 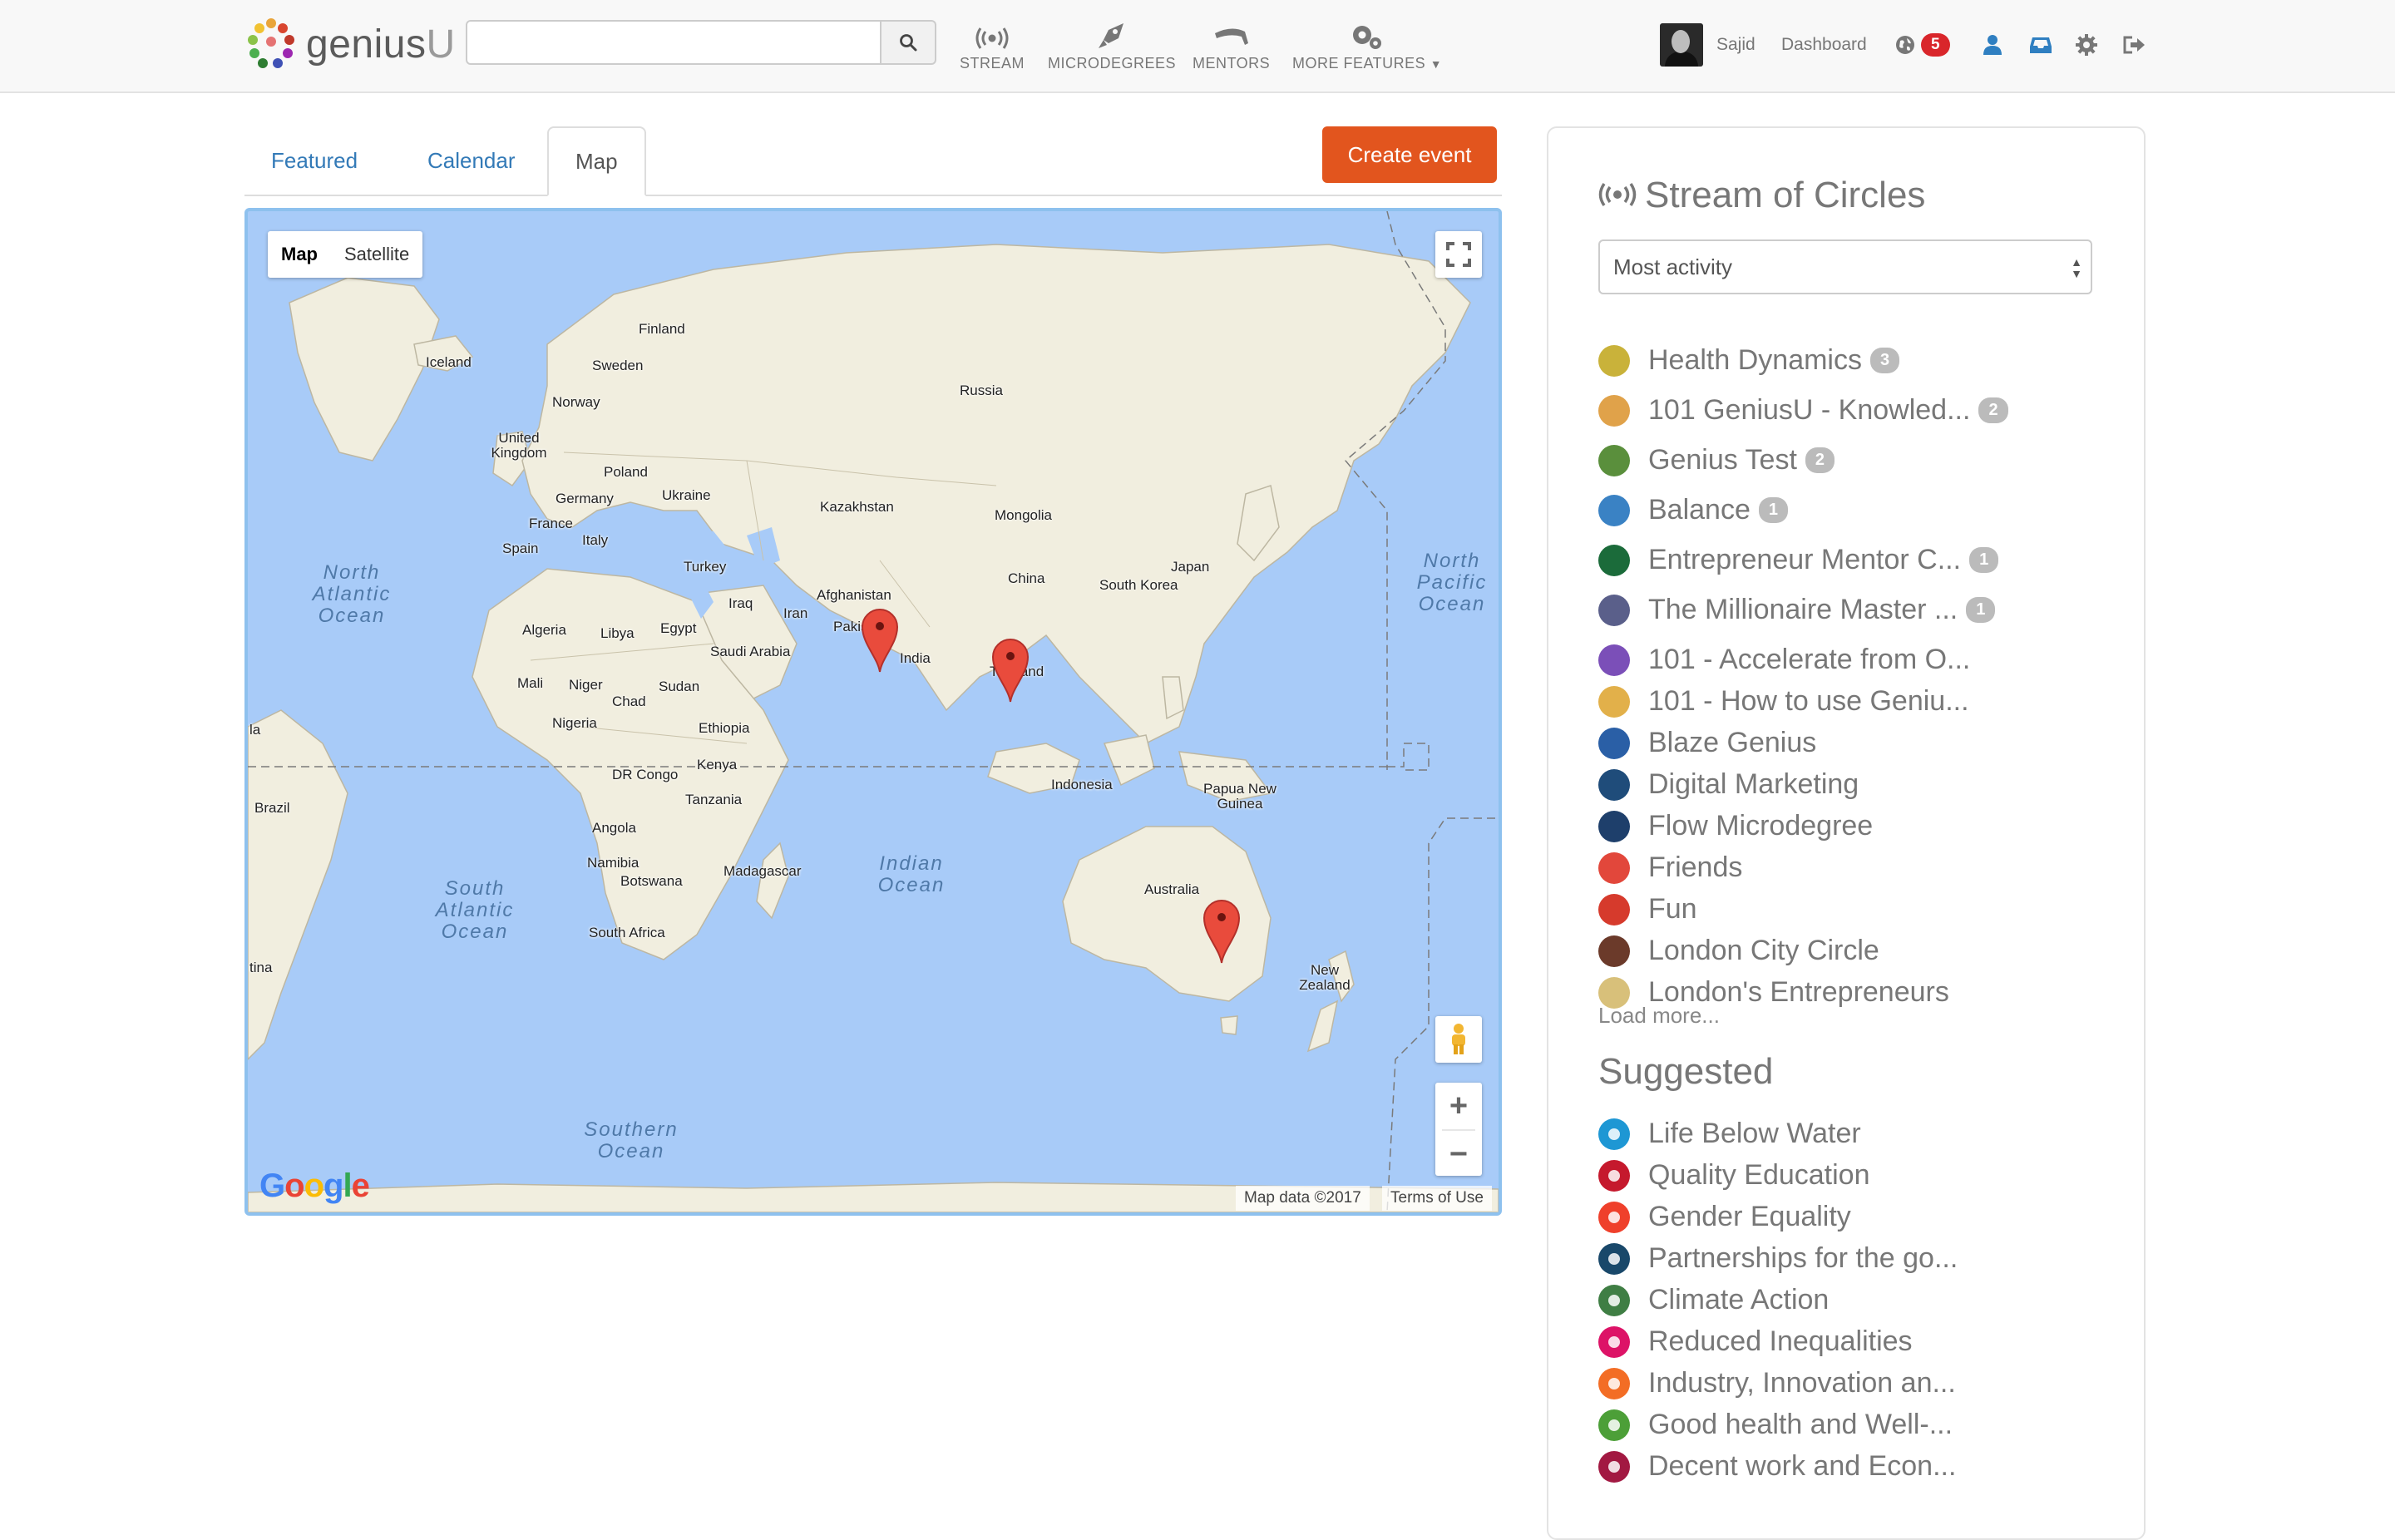 I want to click on circle-list-item: Digital Marketing, so click(x=1728, y=784).